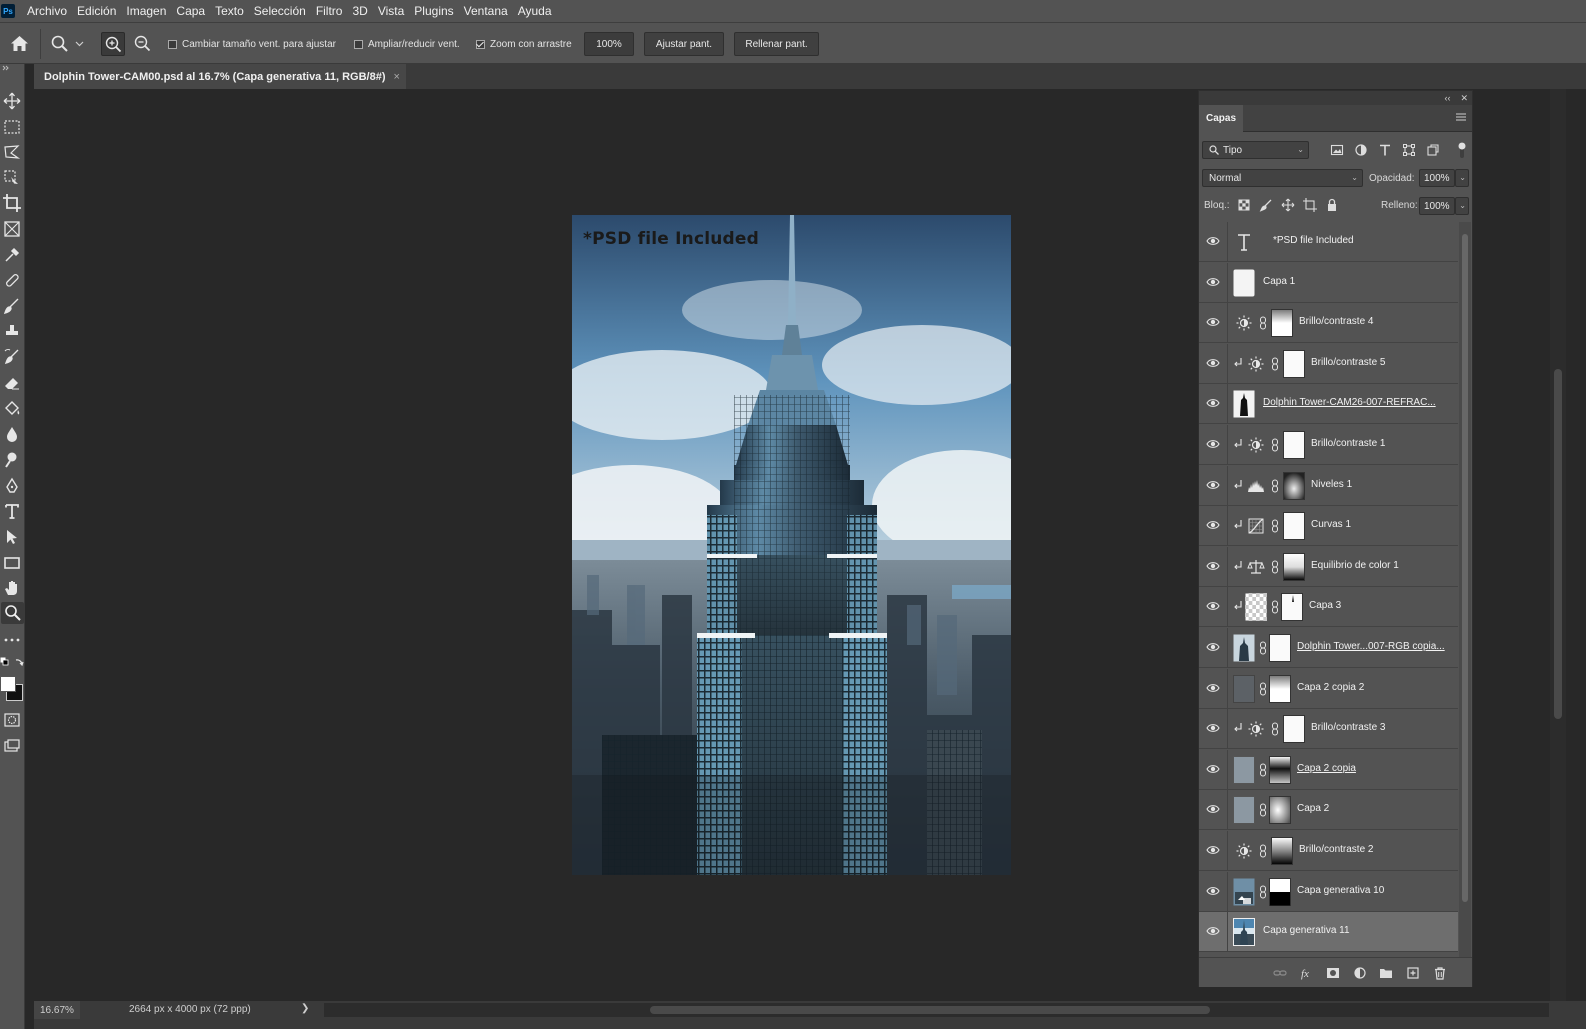 The image size is (1586, 1029). Describe the element at coordinates (1328, 282) in the screenshot. I see `layer-row: Capa 1` at that location.